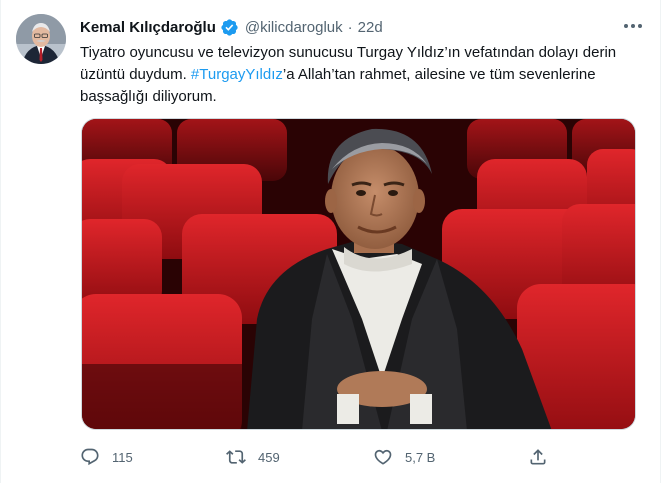  What do you see at coordinates (0, 241) in the screenshot?
I see `left-border` at bounding box center [0, 241].